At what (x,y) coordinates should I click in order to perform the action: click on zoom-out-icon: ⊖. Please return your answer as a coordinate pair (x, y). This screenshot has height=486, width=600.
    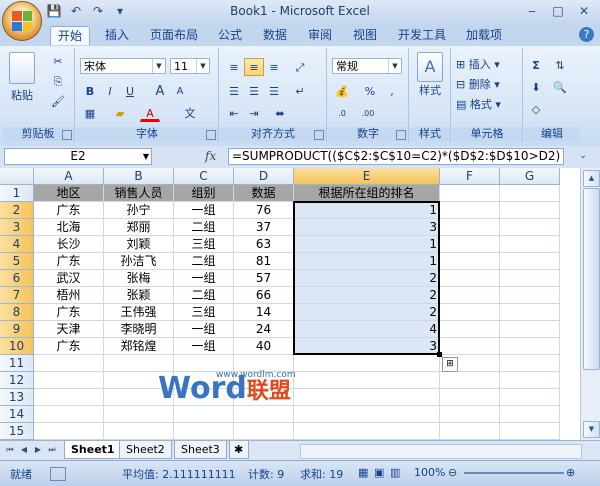
    Looking at the image, I should click on (452, 472).